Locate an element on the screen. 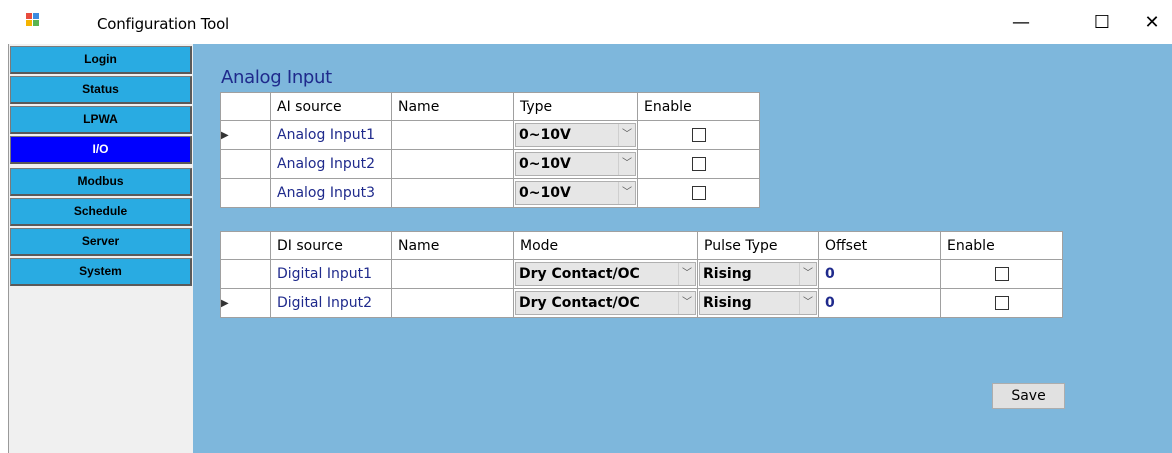  nav-io-button: I/O is located at coordinates (101, 150).